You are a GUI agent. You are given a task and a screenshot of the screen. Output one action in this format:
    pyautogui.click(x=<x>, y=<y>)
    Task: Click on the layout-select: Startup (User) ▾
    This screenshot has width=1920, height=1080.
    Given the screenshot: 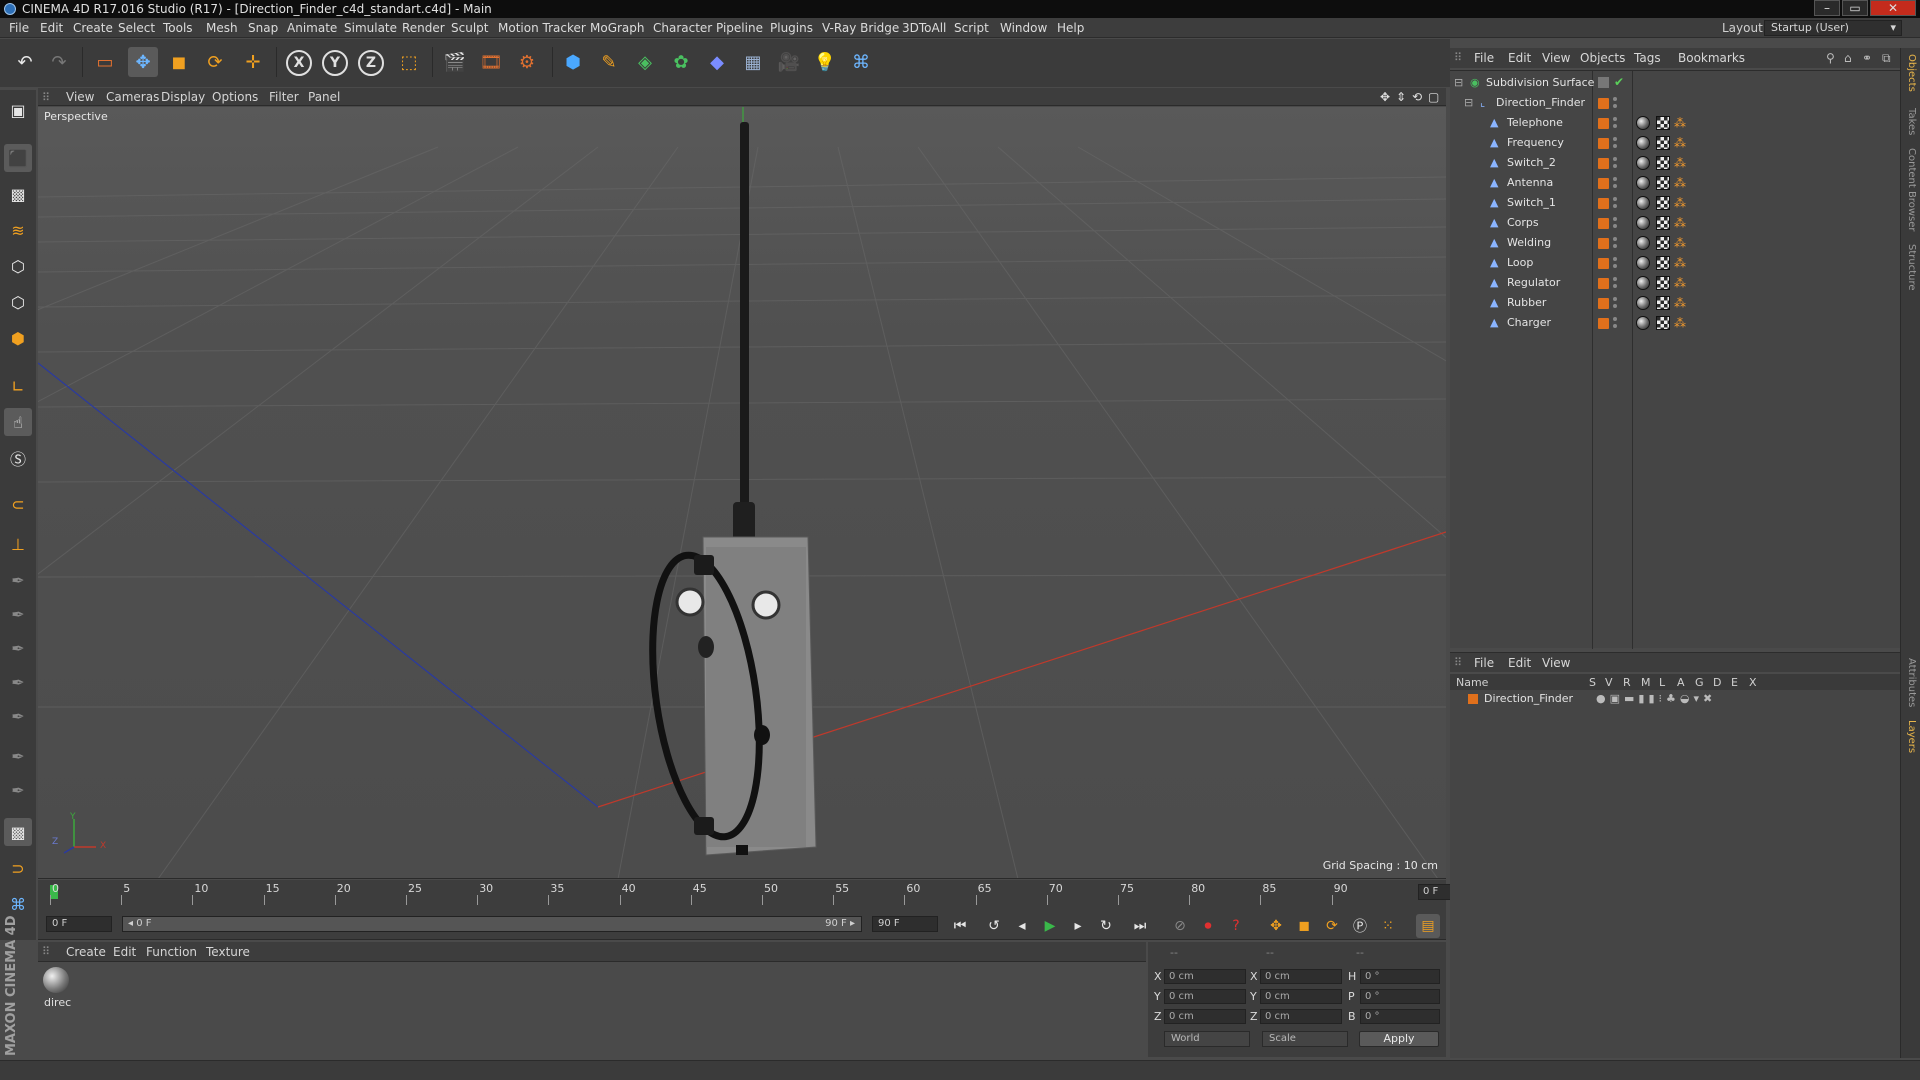 What is the action you would take?
    pyautogui.click(x=1833, y=28)
    